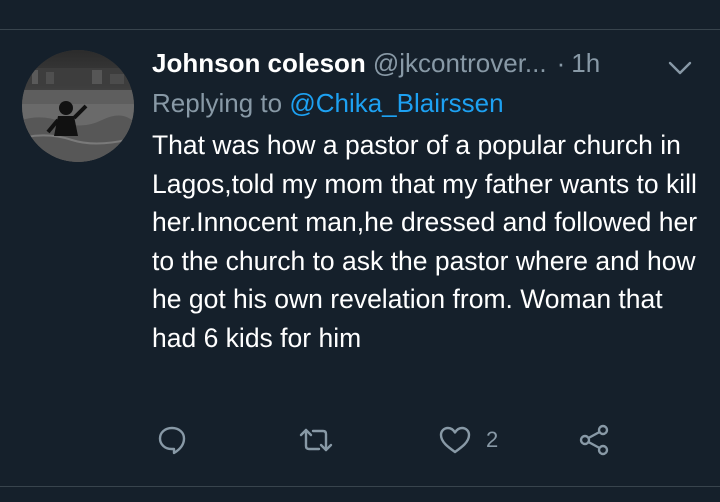  I want to click on timestamp: 1h, so click(585, 63).